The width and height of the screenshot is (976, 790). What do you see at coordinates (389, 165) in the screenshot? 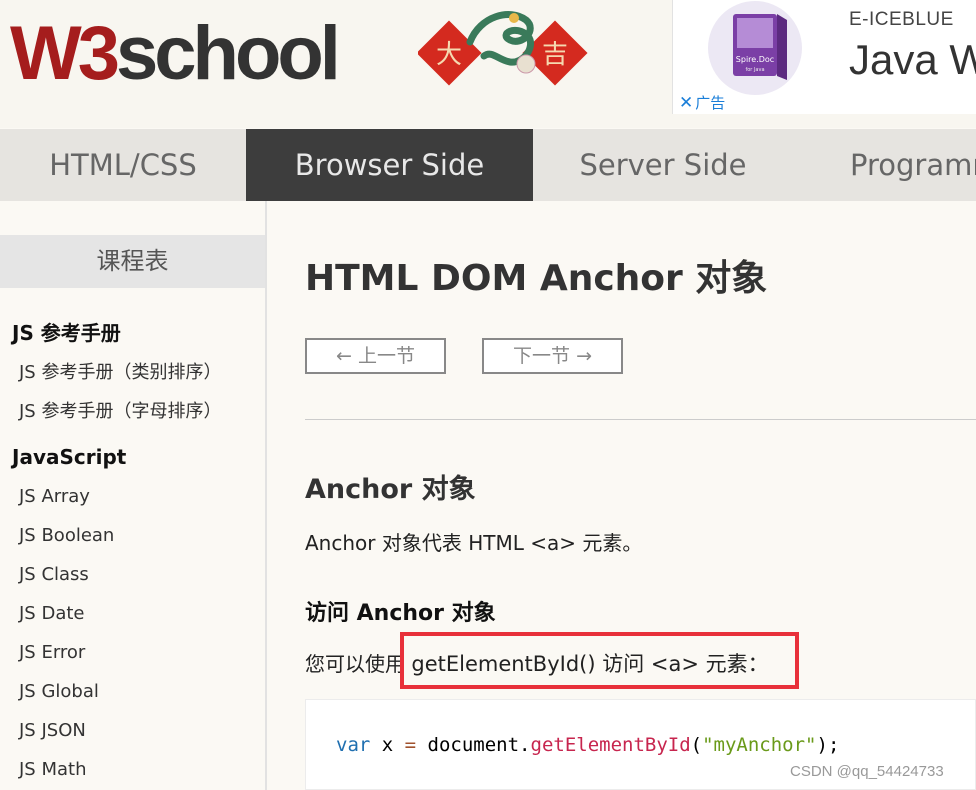
I see `nav-tab-browser-side: Browser Side` at bounding box center [389, 165].